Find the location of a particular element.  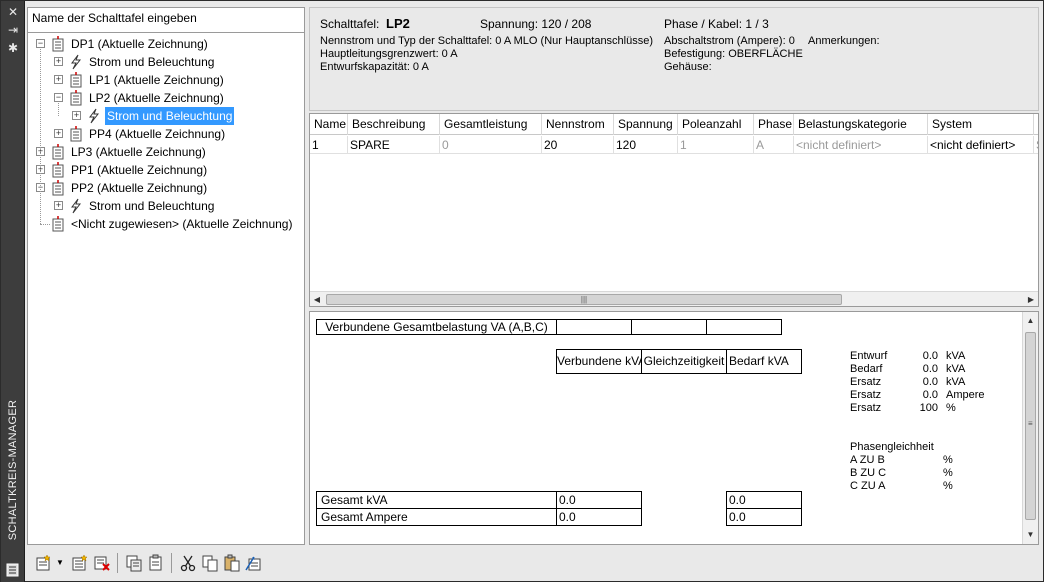

table-cell: 20 is located at coordinates (578, 145).